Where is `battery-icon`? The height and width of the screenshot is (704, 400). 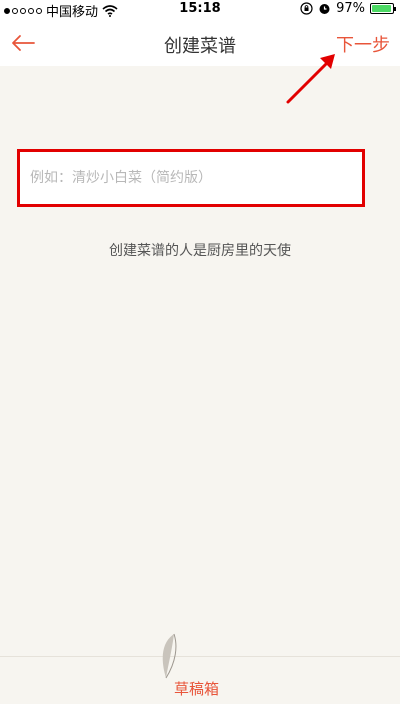 battery-icon is located at coordinates (383, 8).